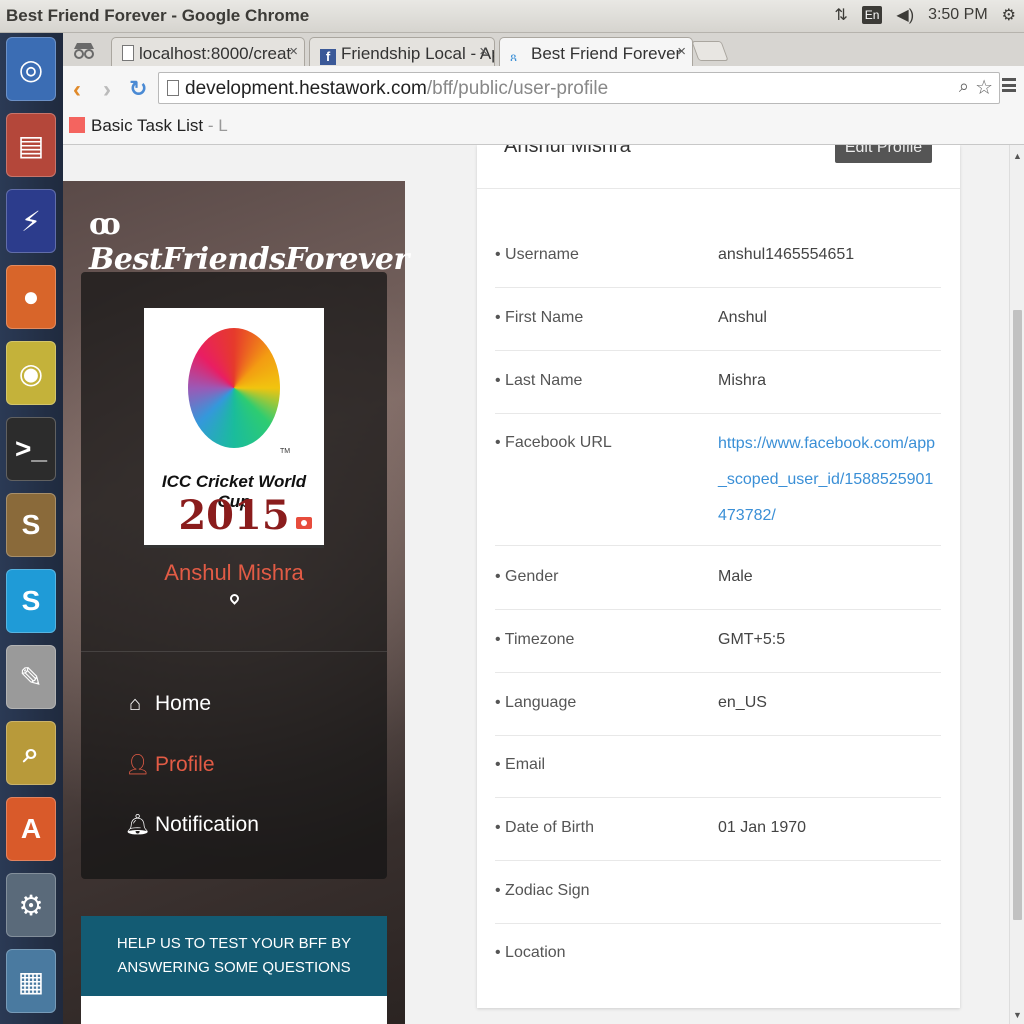  Describe the element at coordinates (520, 764) in the screenshot. I see `field-label: • Email` at that location.